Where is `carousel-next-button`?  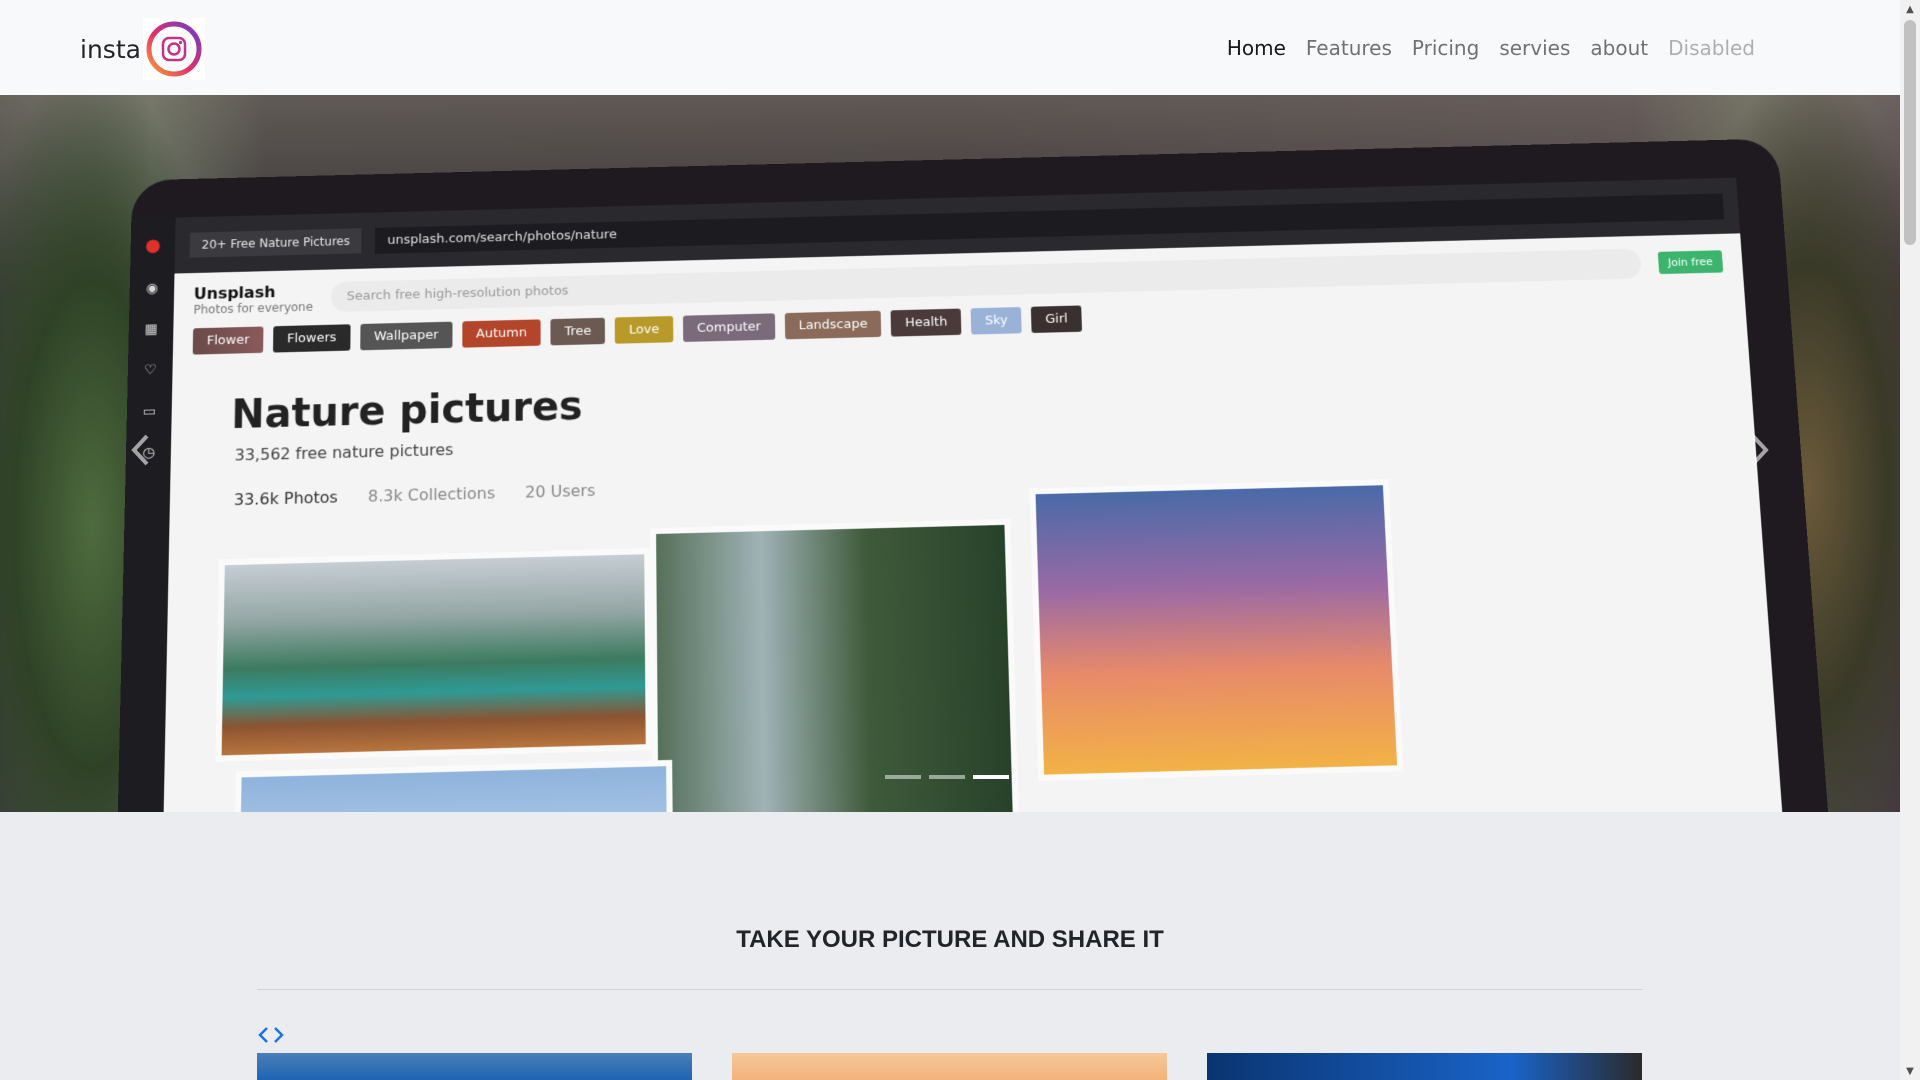 carousel-next-button is located at coordinates (1760, 450).